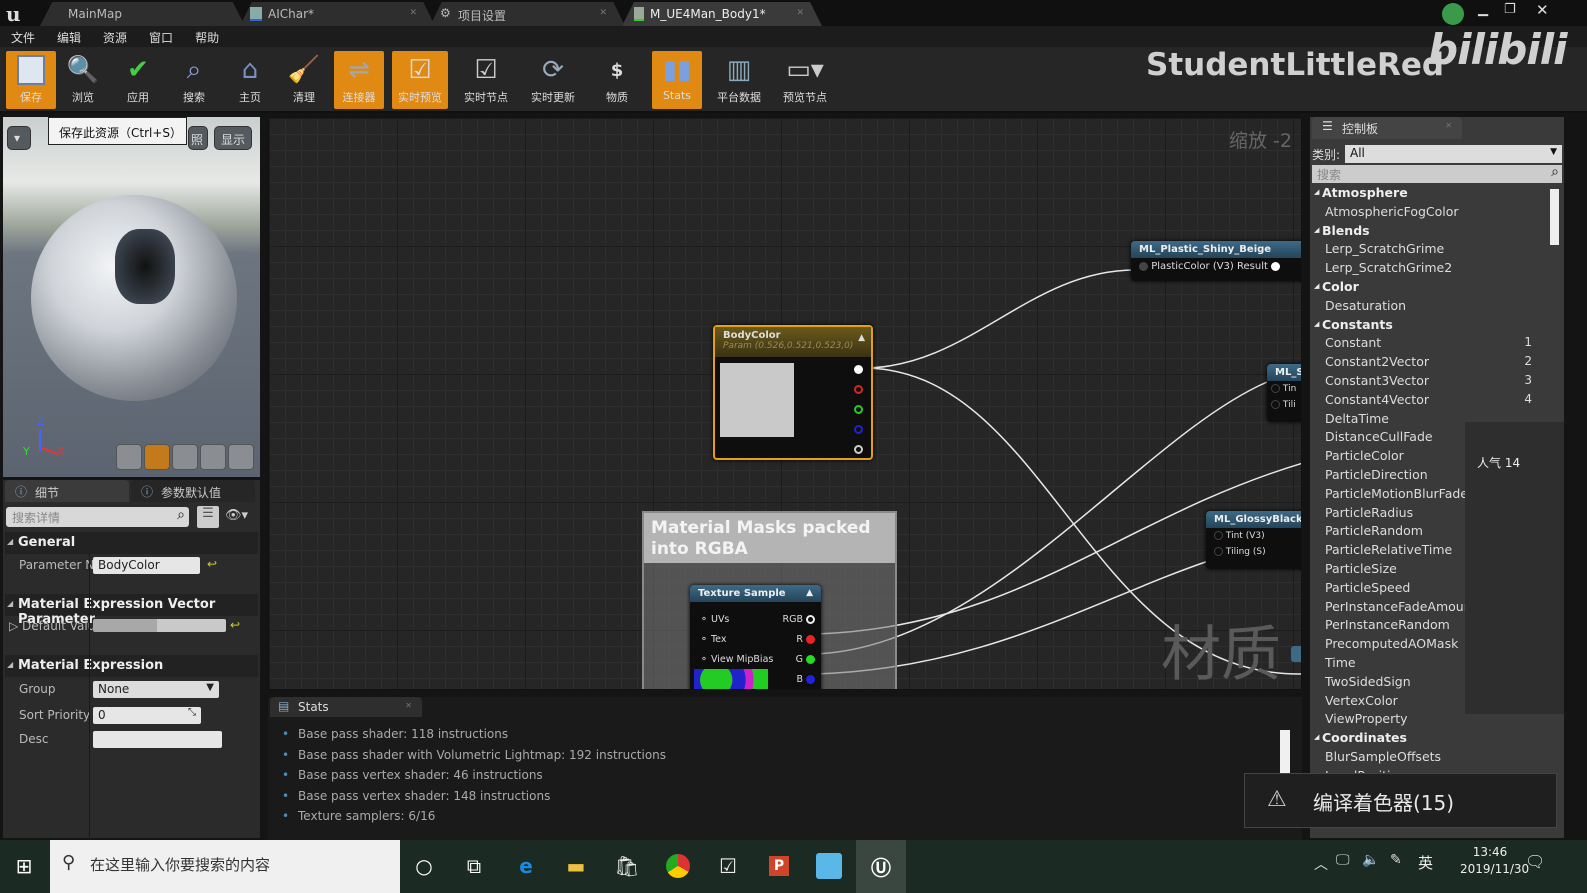 Image resolution: width=1587 pixels, height=893 pixels. I want to click on pin-tex: ⚬ Tex, so click(736, 640).